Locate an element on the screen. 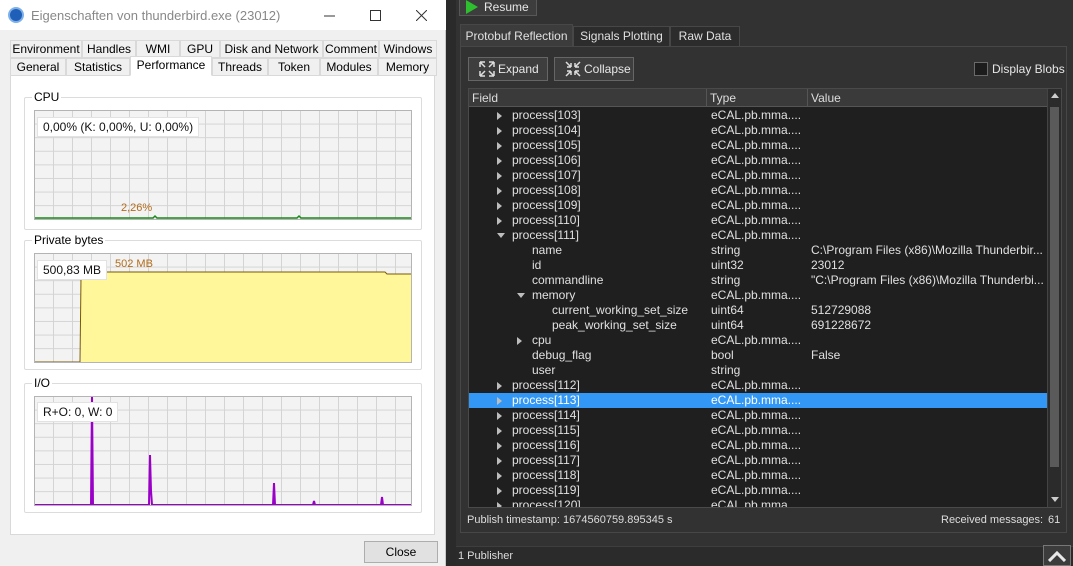  close-button: Close is located at coordinates (401, 552).